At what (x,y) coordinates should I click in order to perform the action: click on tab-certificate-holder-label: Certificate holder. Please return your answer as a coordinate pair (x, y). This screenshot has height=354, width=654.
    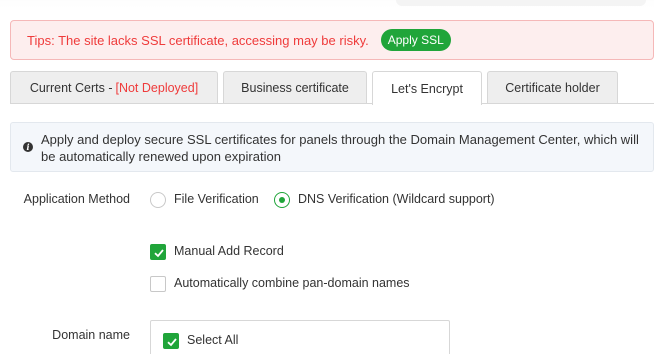
    Looking at the image, I should click on (552, 88).